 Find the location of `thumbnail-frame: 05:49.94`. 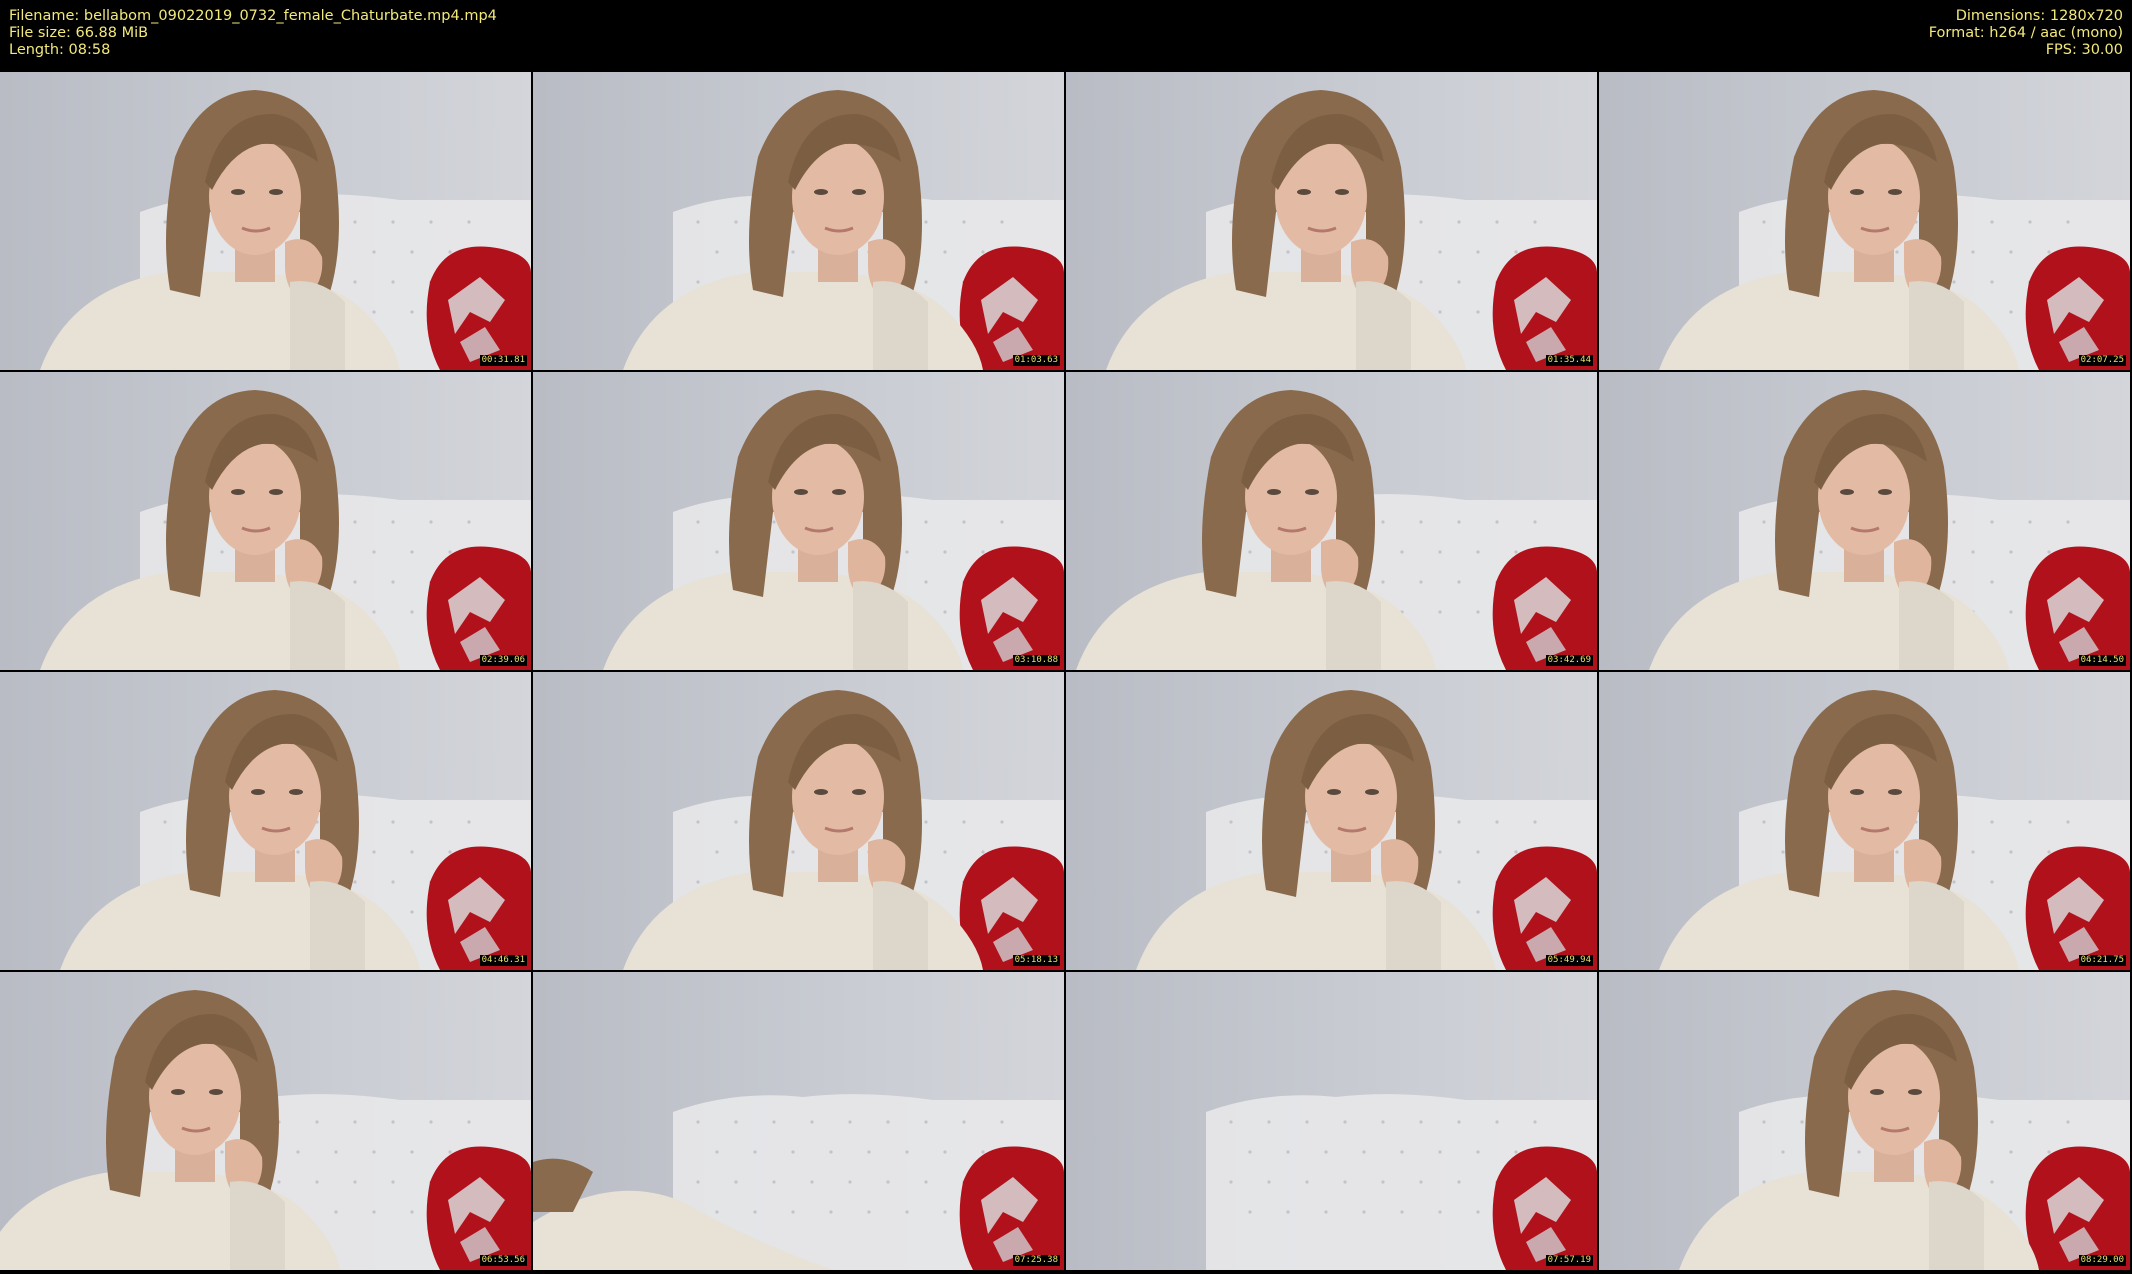

thumbnail-frame: 05:49.94 is located at coordinates (1331, 821).